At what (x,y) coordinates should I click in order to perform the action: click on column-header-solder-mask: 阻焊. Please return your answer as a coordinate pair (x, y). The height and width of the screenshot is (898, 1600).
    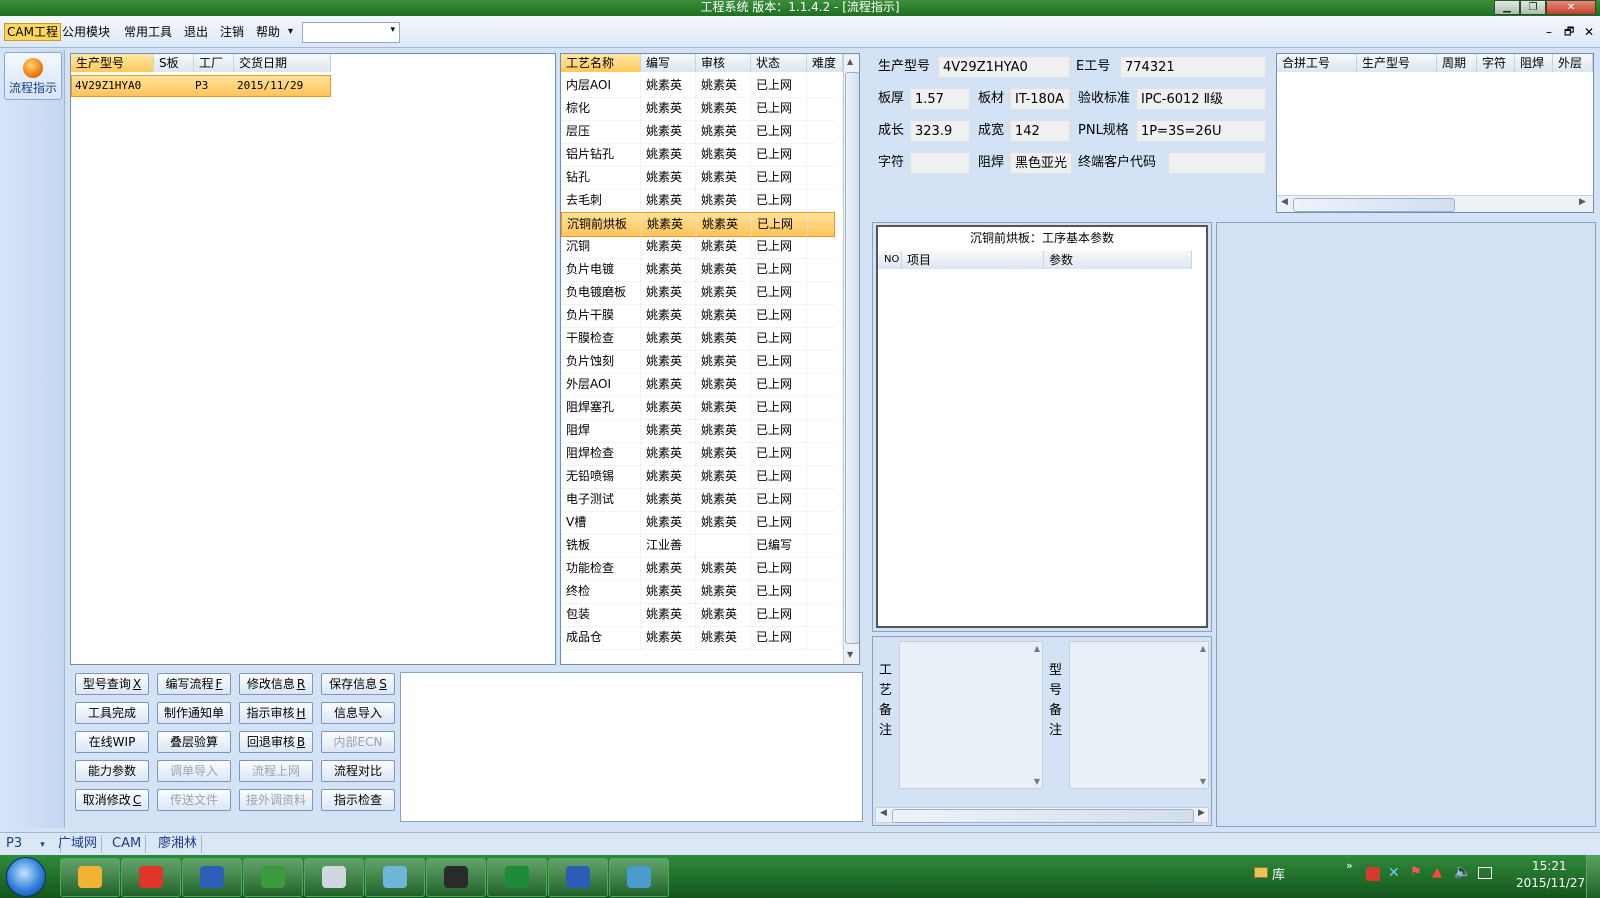
    Looking at the image, I should click on (1534, 63).